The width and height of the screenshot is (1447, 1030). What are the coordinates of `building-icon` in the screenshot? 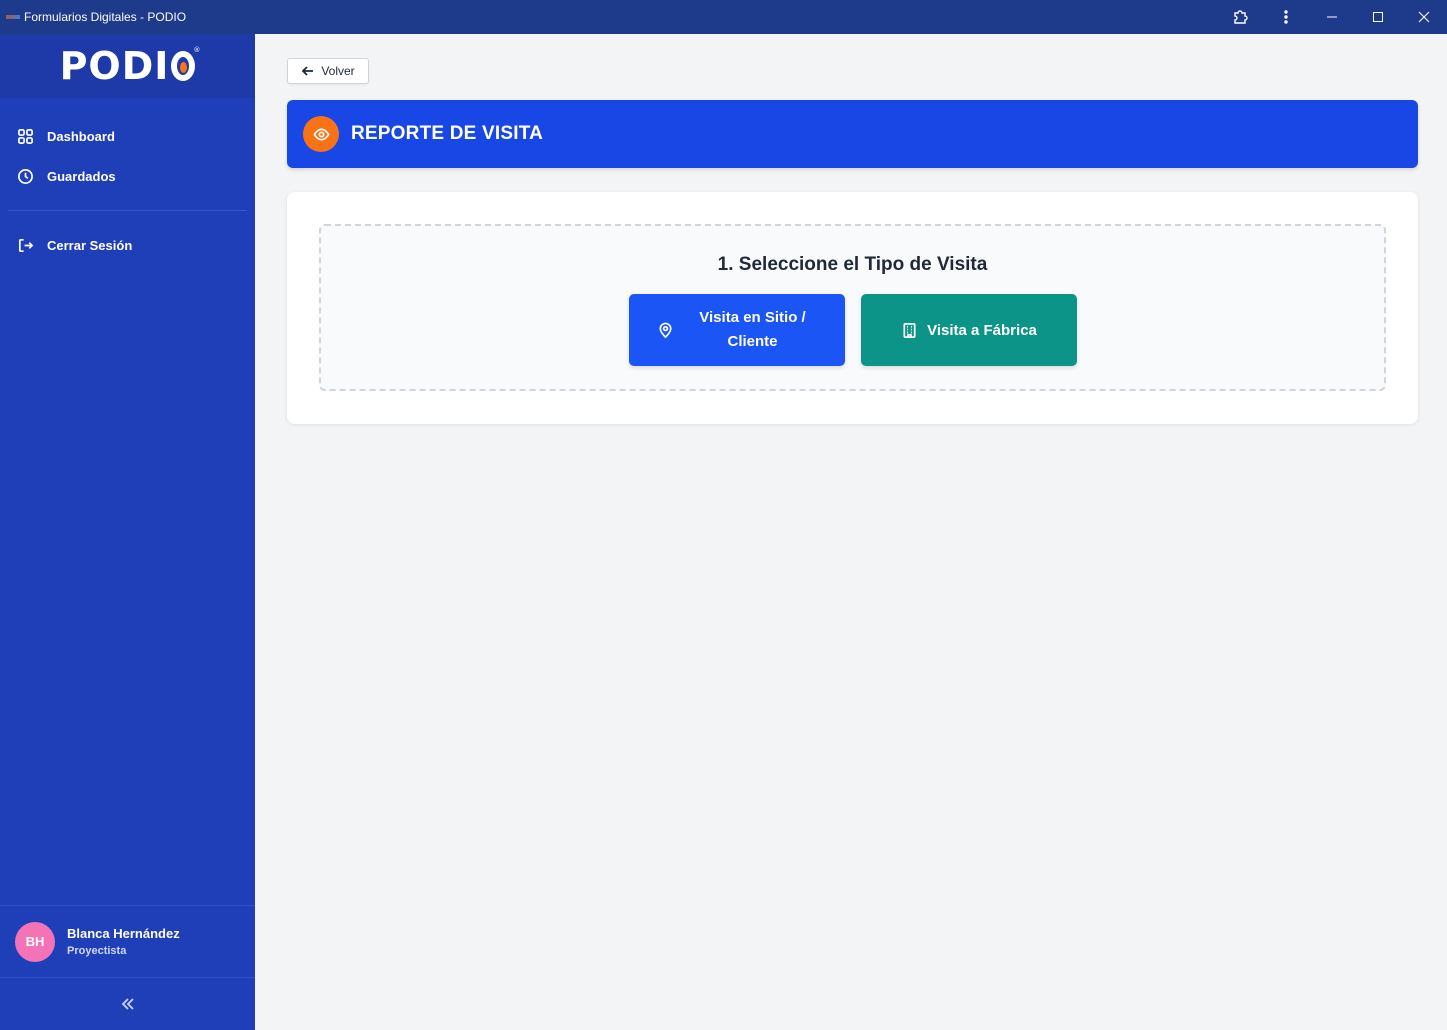 It's located at (909, 330).